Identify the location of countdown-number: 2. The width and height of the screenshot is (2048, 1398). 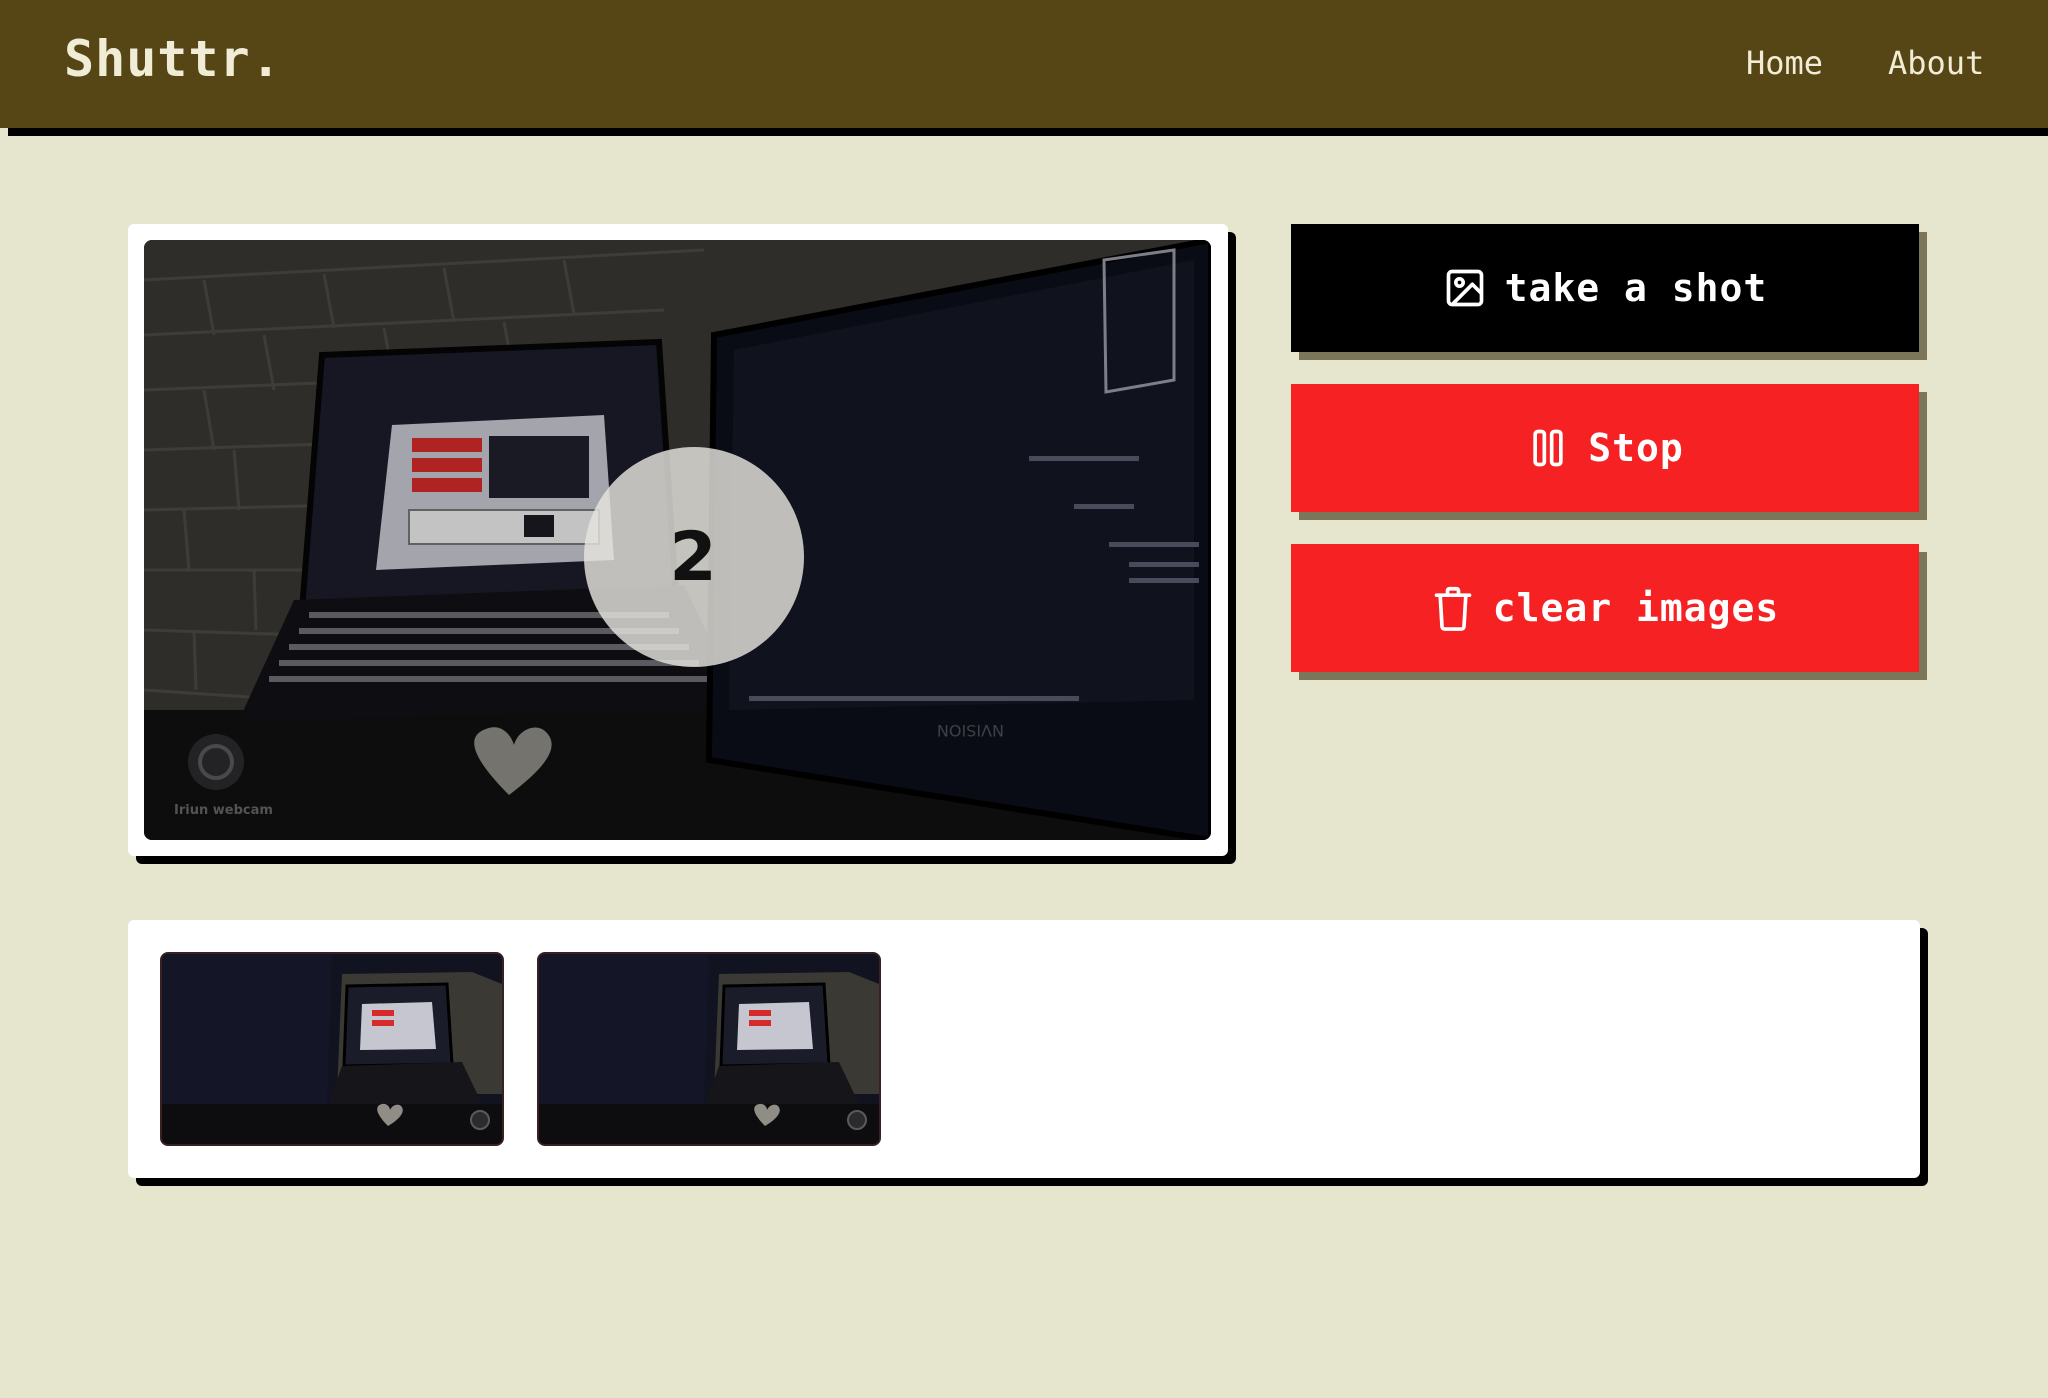
(693, 557).